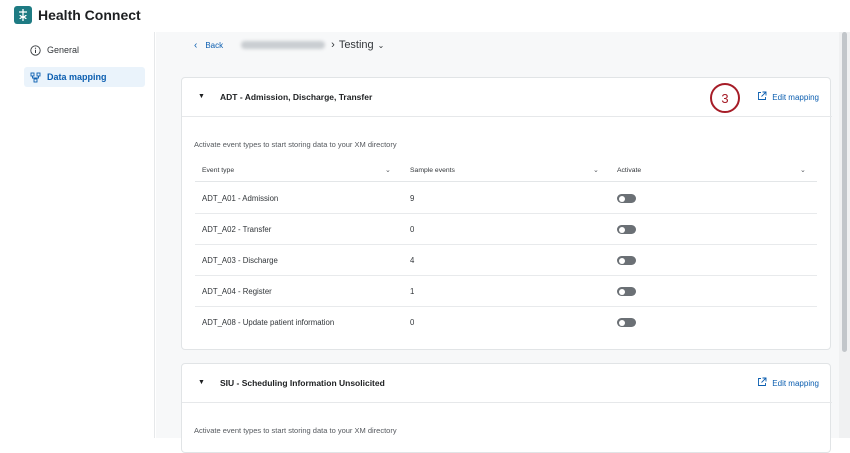 Image resolution: width=850 pixels, height=453 pixels. I want to click on chevron-left-icon: ‹, so click(196, 45).